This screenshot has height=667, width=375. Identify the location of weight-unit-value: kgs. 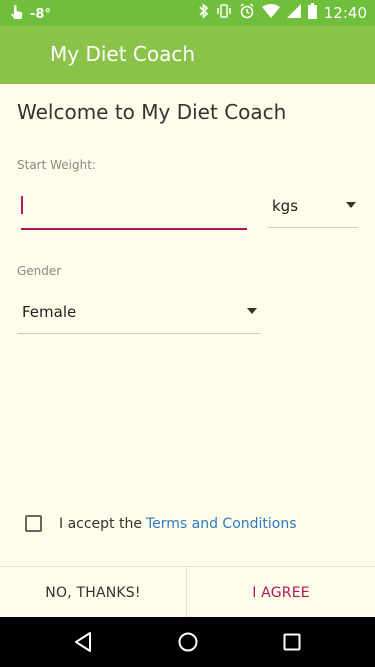
(285, 206).